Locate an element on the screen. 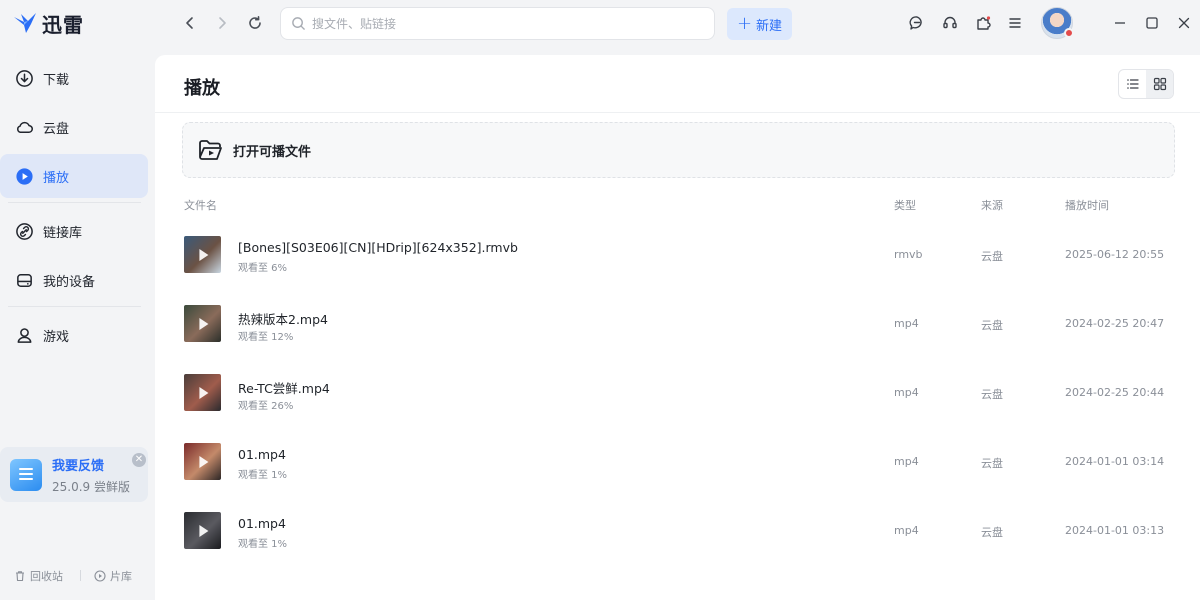 The height and width of the screenshot is (600, 1200). sidebar-item-label: 播放 is located at coordinates (56, 178).